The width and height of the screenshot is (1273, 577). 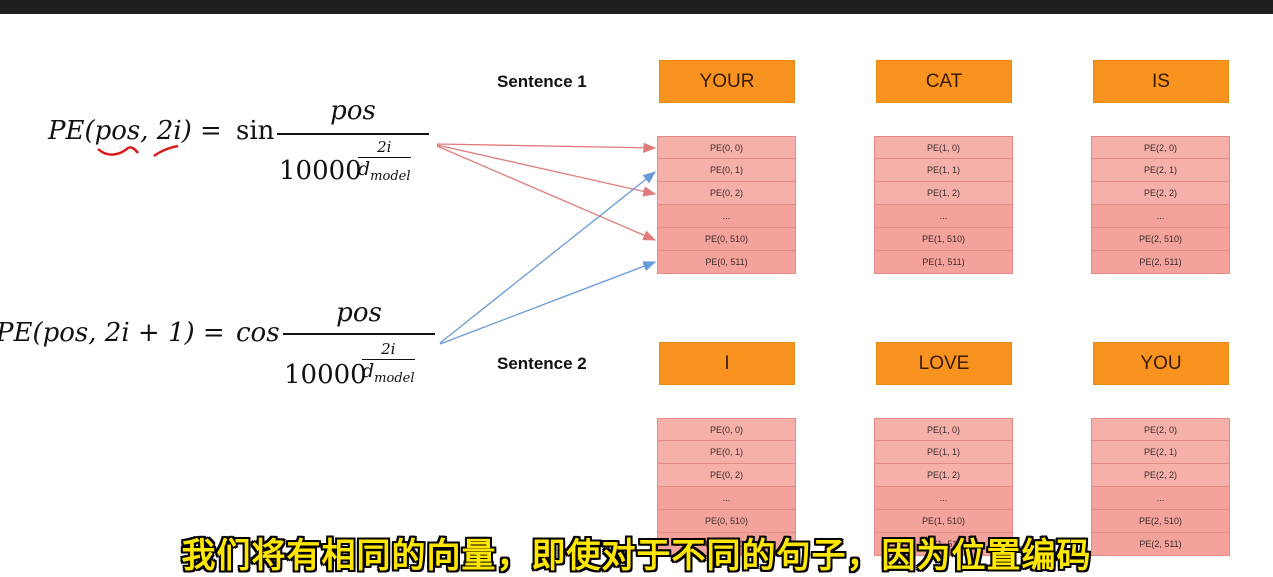 I want to click on arrow-layer, so click(x=546, y=243).